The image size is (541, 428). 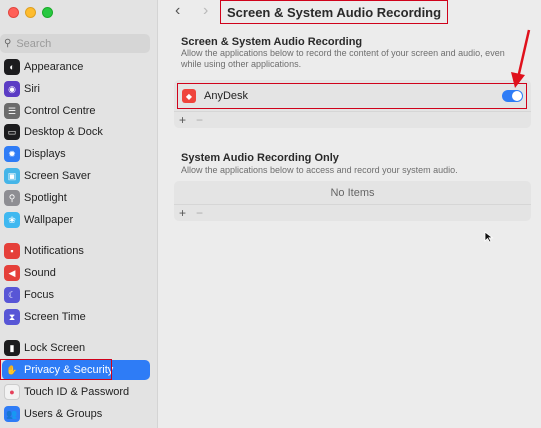 What do you see at coordinates (40, 273) in the screenshot?
I see `sidebar-item-label: Sound` at bounding box center [40, 273].